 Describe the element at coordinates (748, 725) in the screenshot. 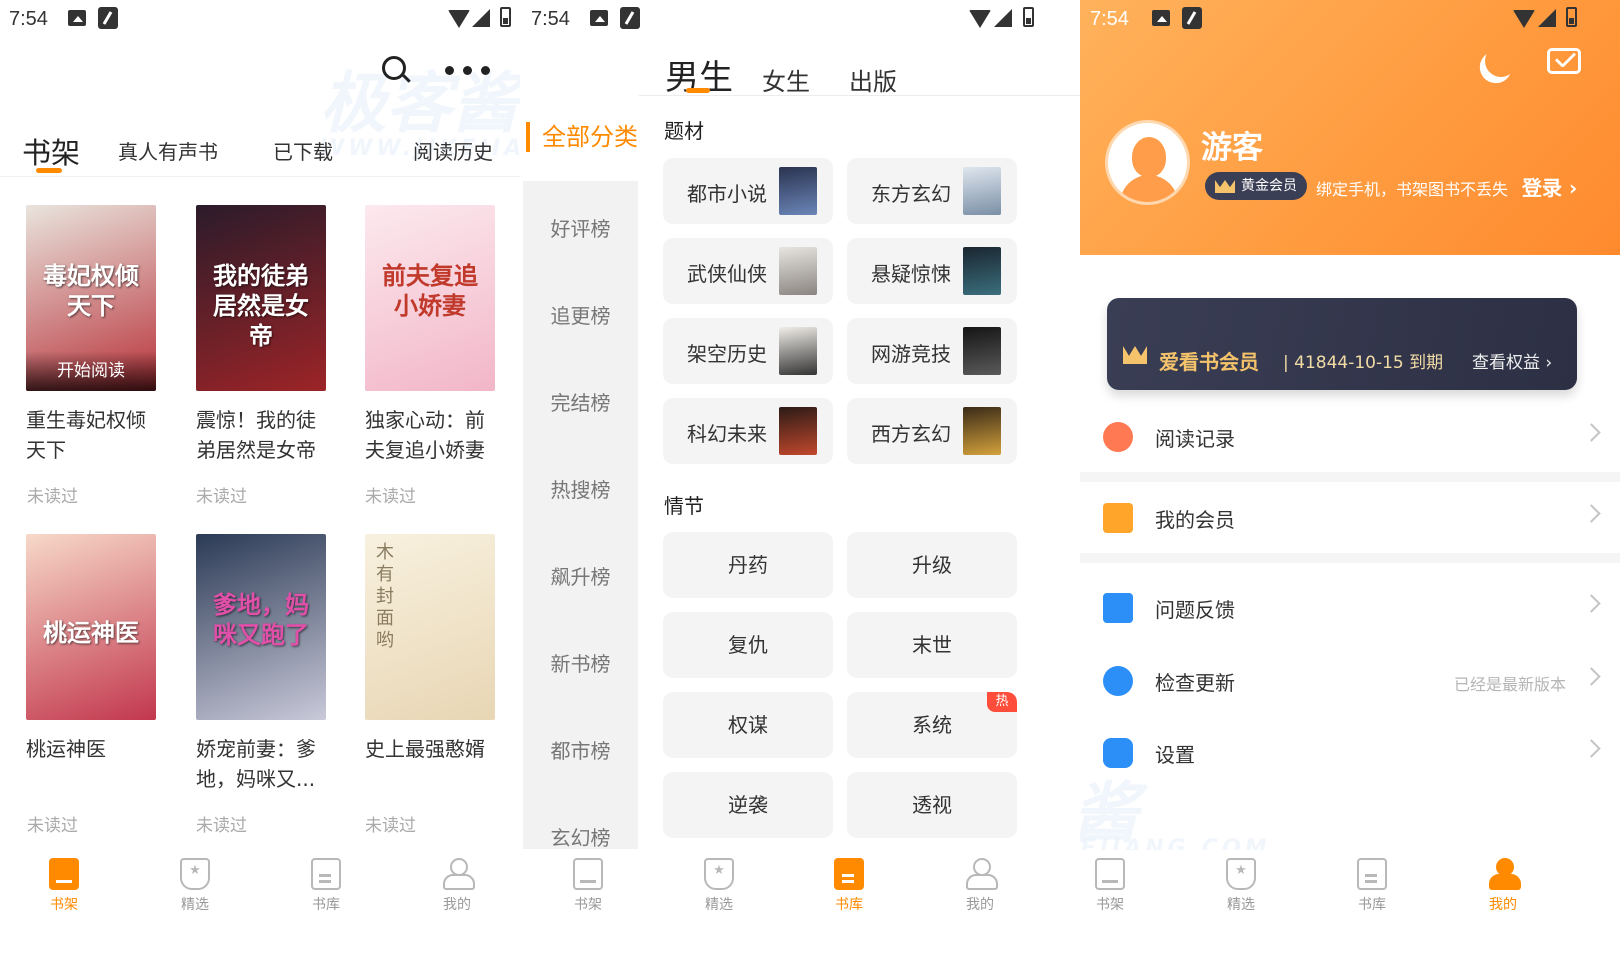

I see `plot-tag: 权谋` at that location.